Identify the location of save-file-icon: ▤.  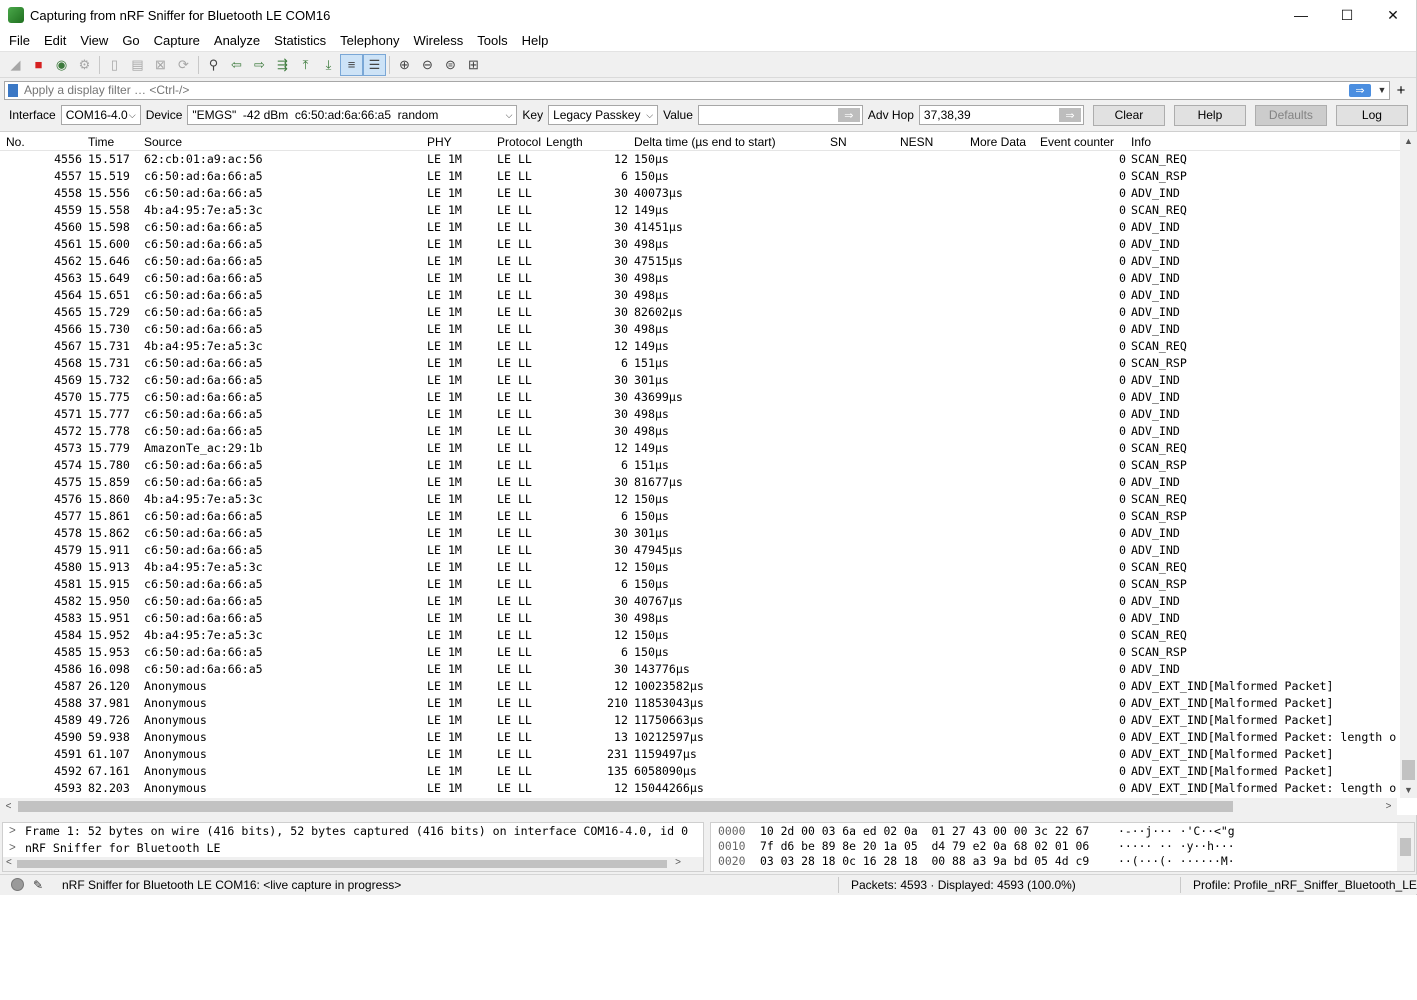
(137, 65).